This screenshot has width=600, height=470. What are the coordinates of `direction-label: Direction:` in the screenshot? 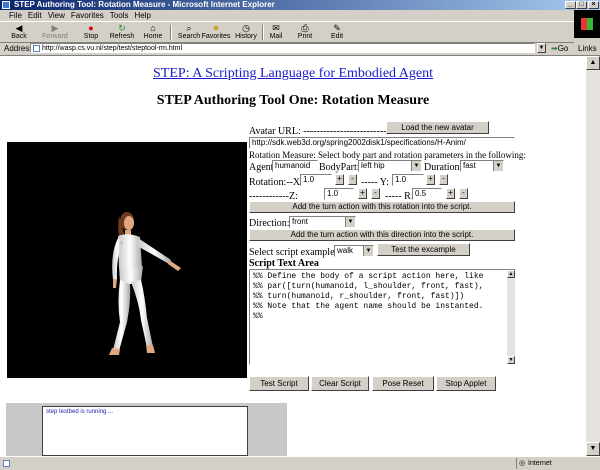 It's located at (269, 223).